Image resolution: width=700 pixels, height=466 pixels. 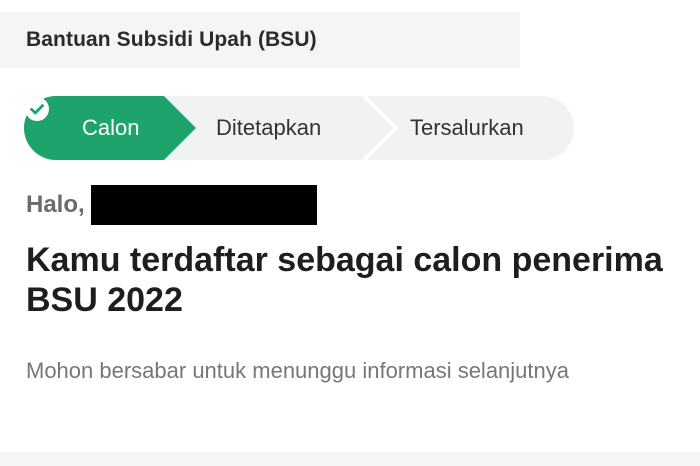 What do you see at coordinates (111, 127) in the screenshot?
I see `step-label-calon: Calon` at bounding box center [111, 127].